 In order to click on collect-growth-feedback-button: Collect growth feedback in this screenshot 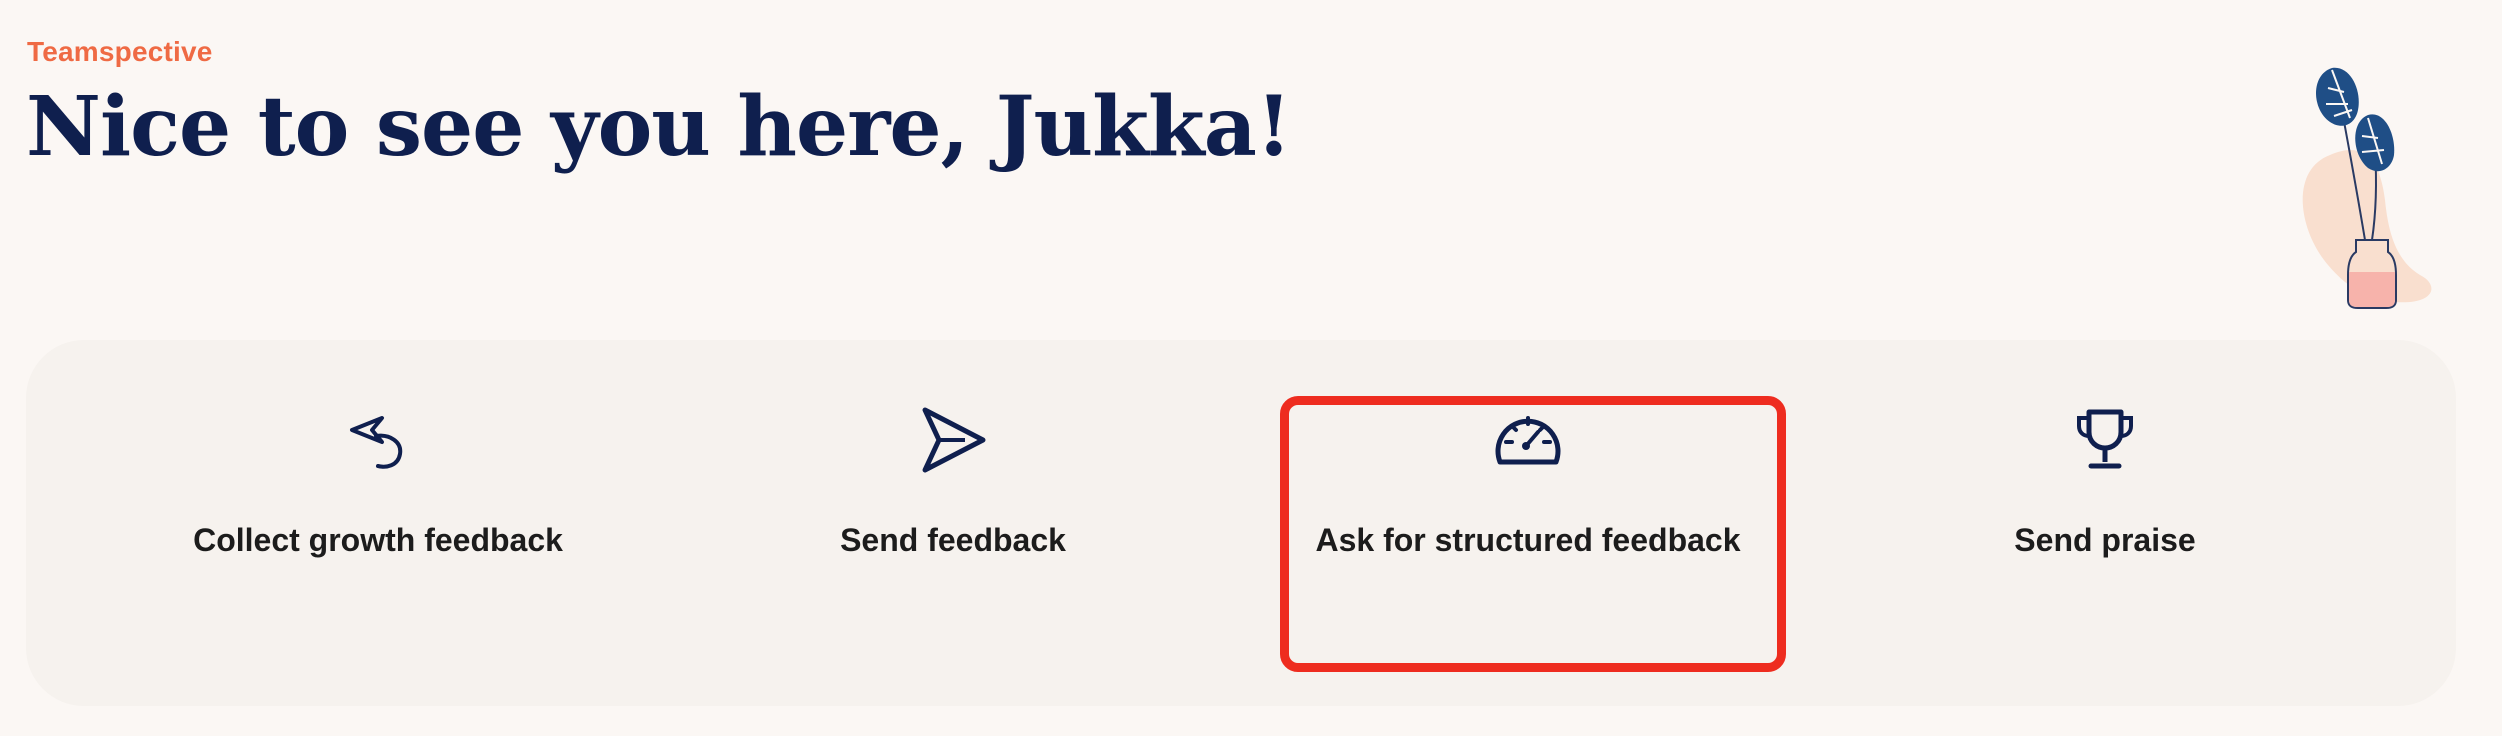, I will do `click(378, 505)`.